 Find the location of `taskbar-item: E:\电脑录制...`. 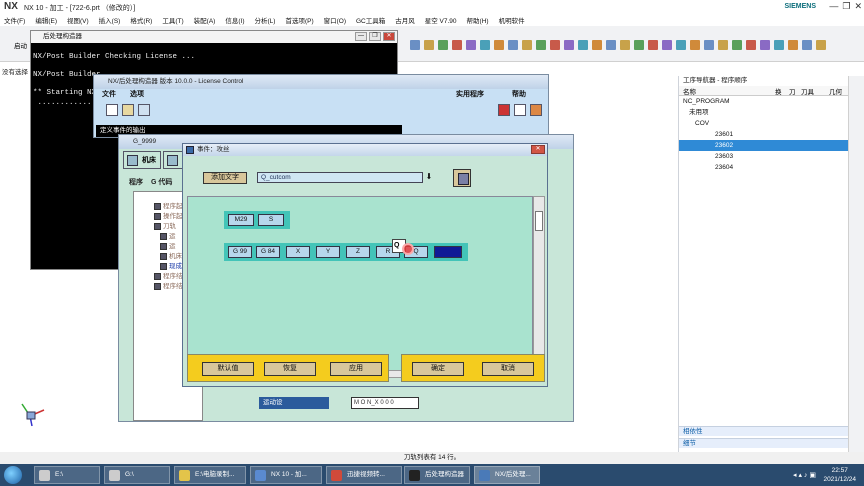

taskbar-item: E:\电脑录制... is located at coordinates (210, 475).